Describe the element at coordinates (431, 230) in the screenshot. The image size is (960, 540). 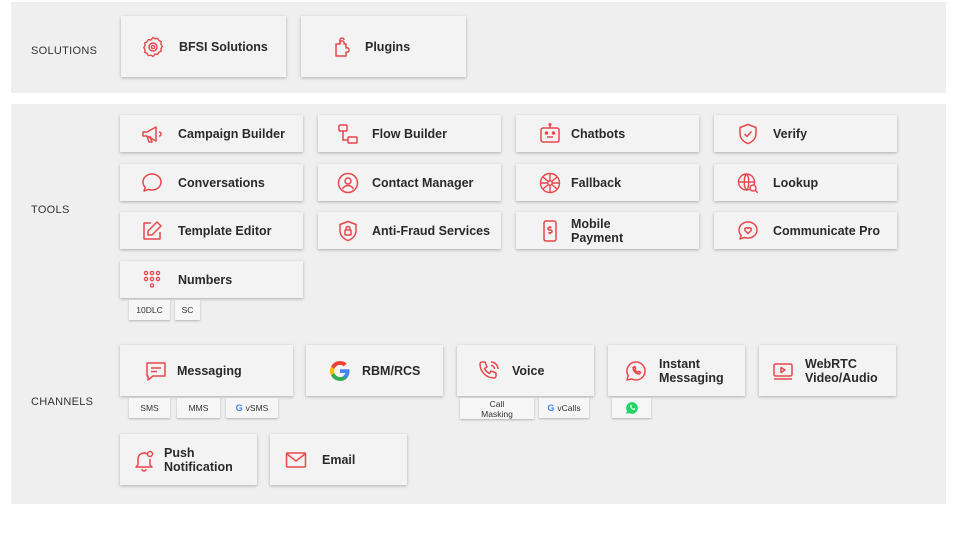
I see `anti-fraud-services-label: Anti-Fraud Services` at that location.